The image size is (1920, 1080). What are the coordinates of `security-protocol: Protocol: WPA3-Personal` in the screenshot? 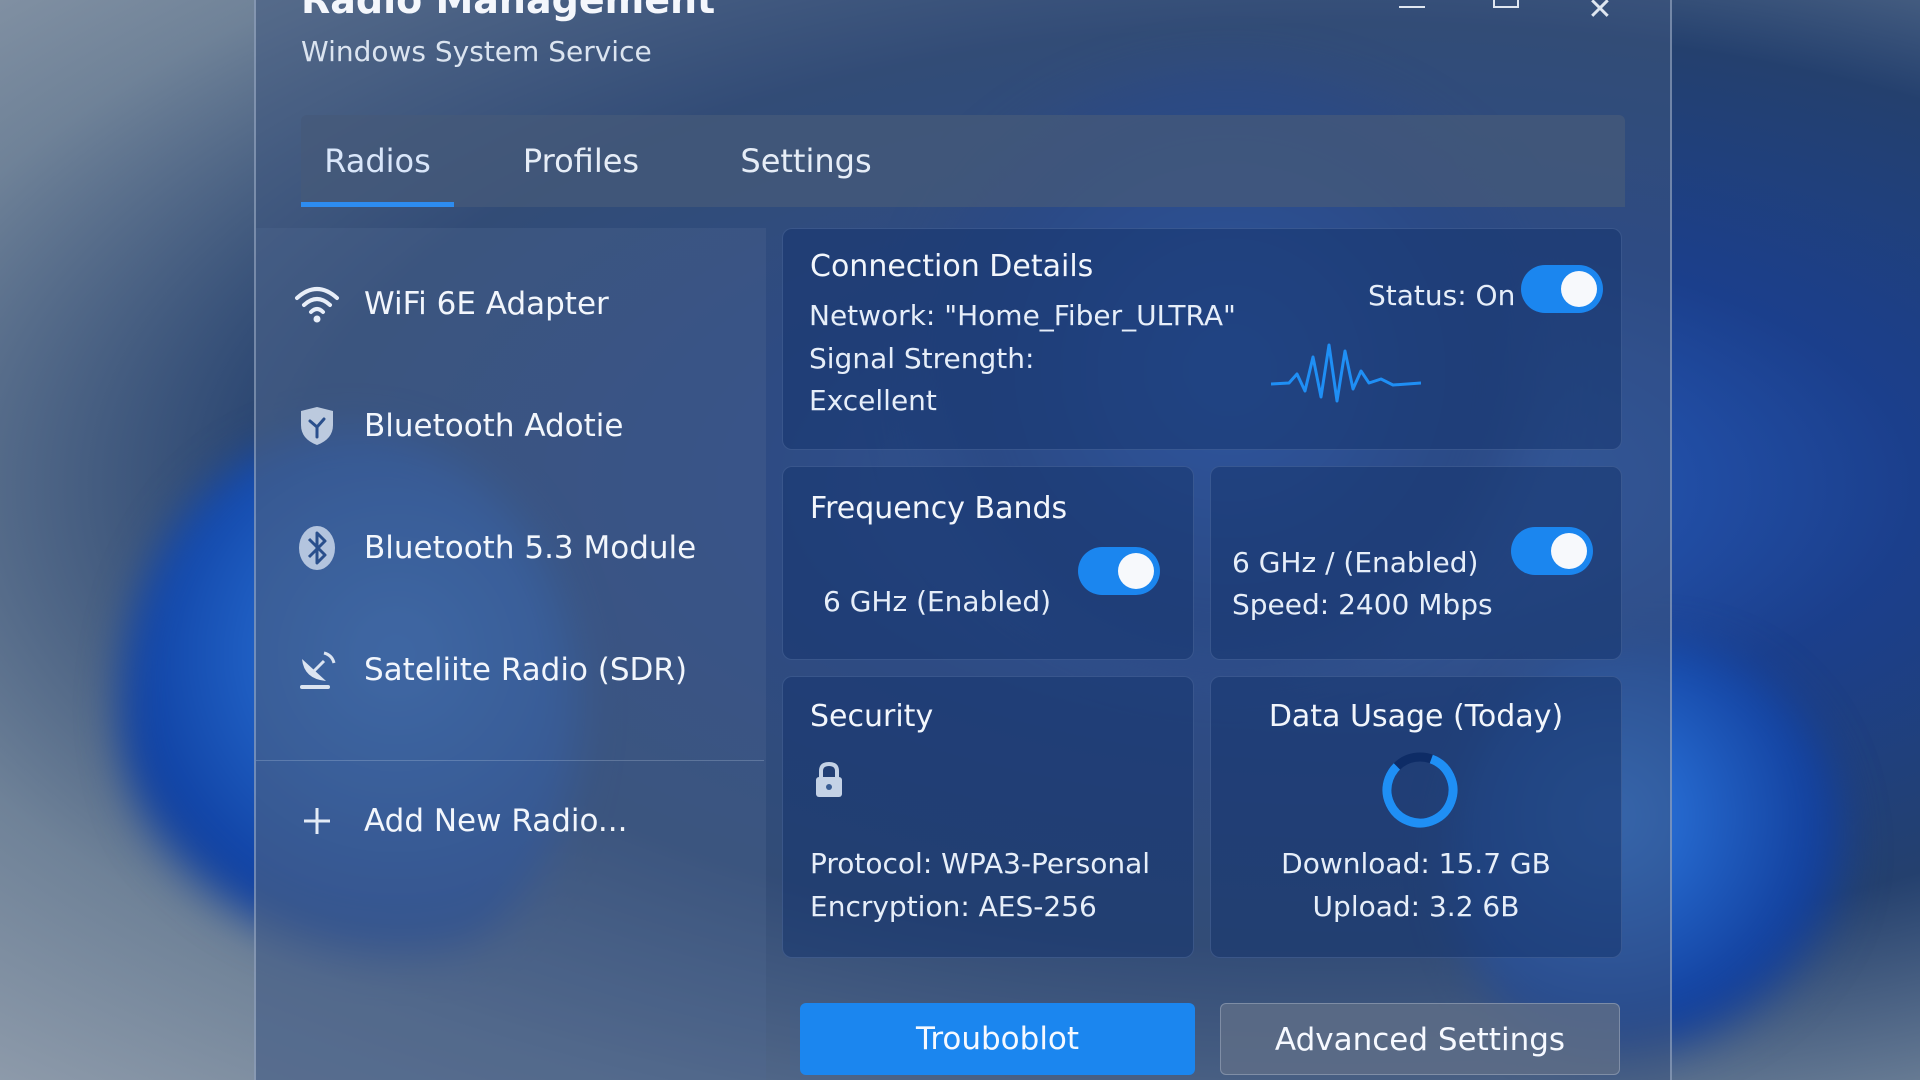 It's located at (980, 863).